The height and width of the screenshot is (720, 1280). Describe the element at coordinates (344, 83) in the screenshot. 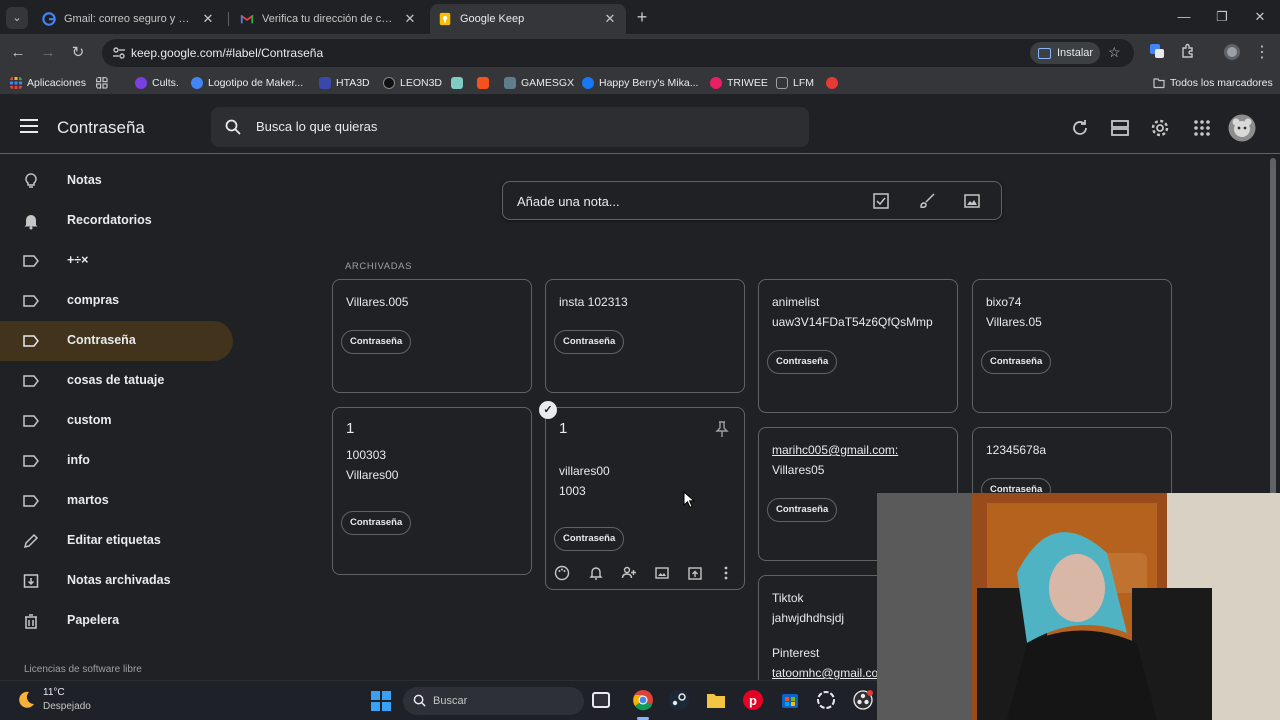

I see `bookmark-hta3d: HTA3D` at that location.